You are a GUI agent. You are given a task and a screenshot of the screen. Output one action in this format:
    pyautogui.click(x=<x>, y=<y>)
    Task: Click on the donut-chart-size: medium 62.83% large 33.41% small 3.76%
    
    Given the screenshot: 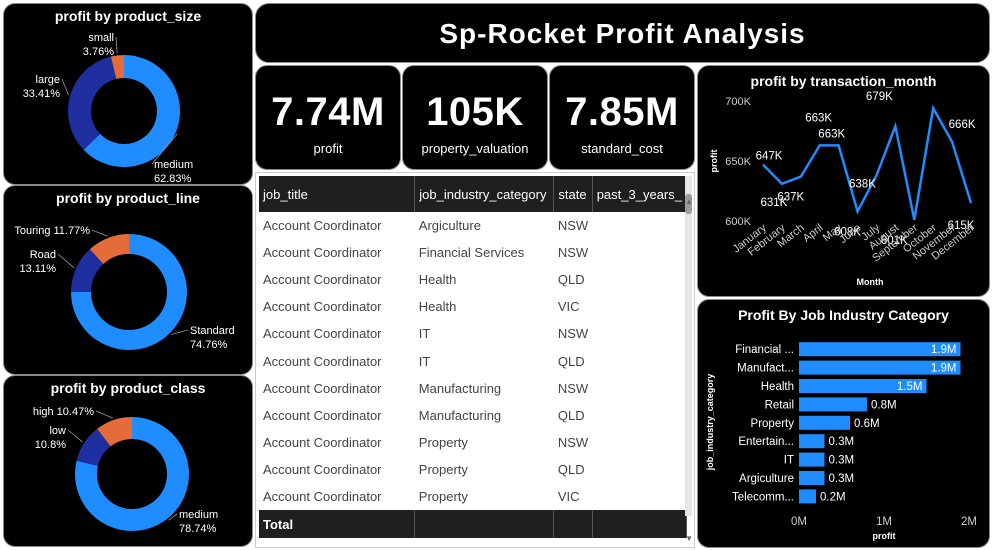 What is the action you would take?
    pyautogui.click(x=108, y=108)
    